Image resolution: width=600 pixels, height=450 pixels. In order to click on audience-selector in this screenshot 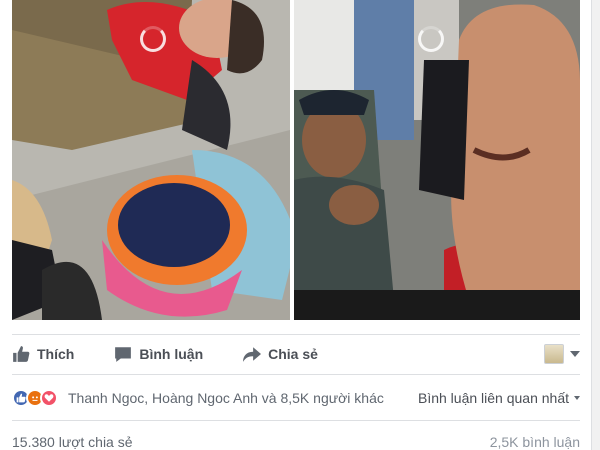, I will do `click(562, 354)`.